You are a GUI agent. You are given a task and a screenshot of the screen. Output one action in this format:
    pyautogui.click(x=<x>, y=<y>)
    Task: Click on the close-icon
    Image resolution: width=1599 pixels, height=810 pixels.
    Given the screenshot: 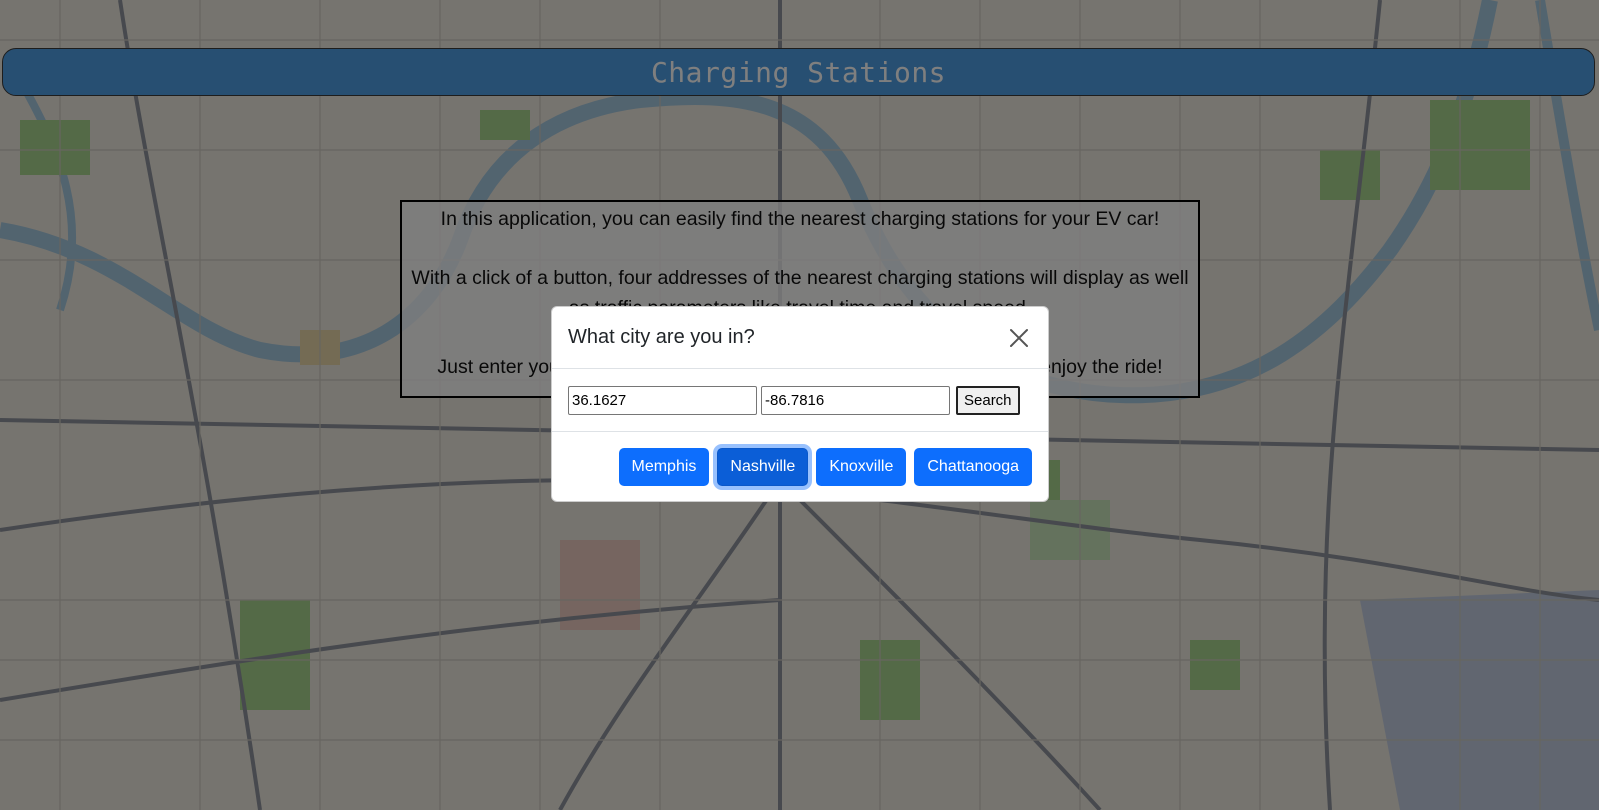 What is the action you would take?
    pyautogui.click(x=1019, y=337)
    